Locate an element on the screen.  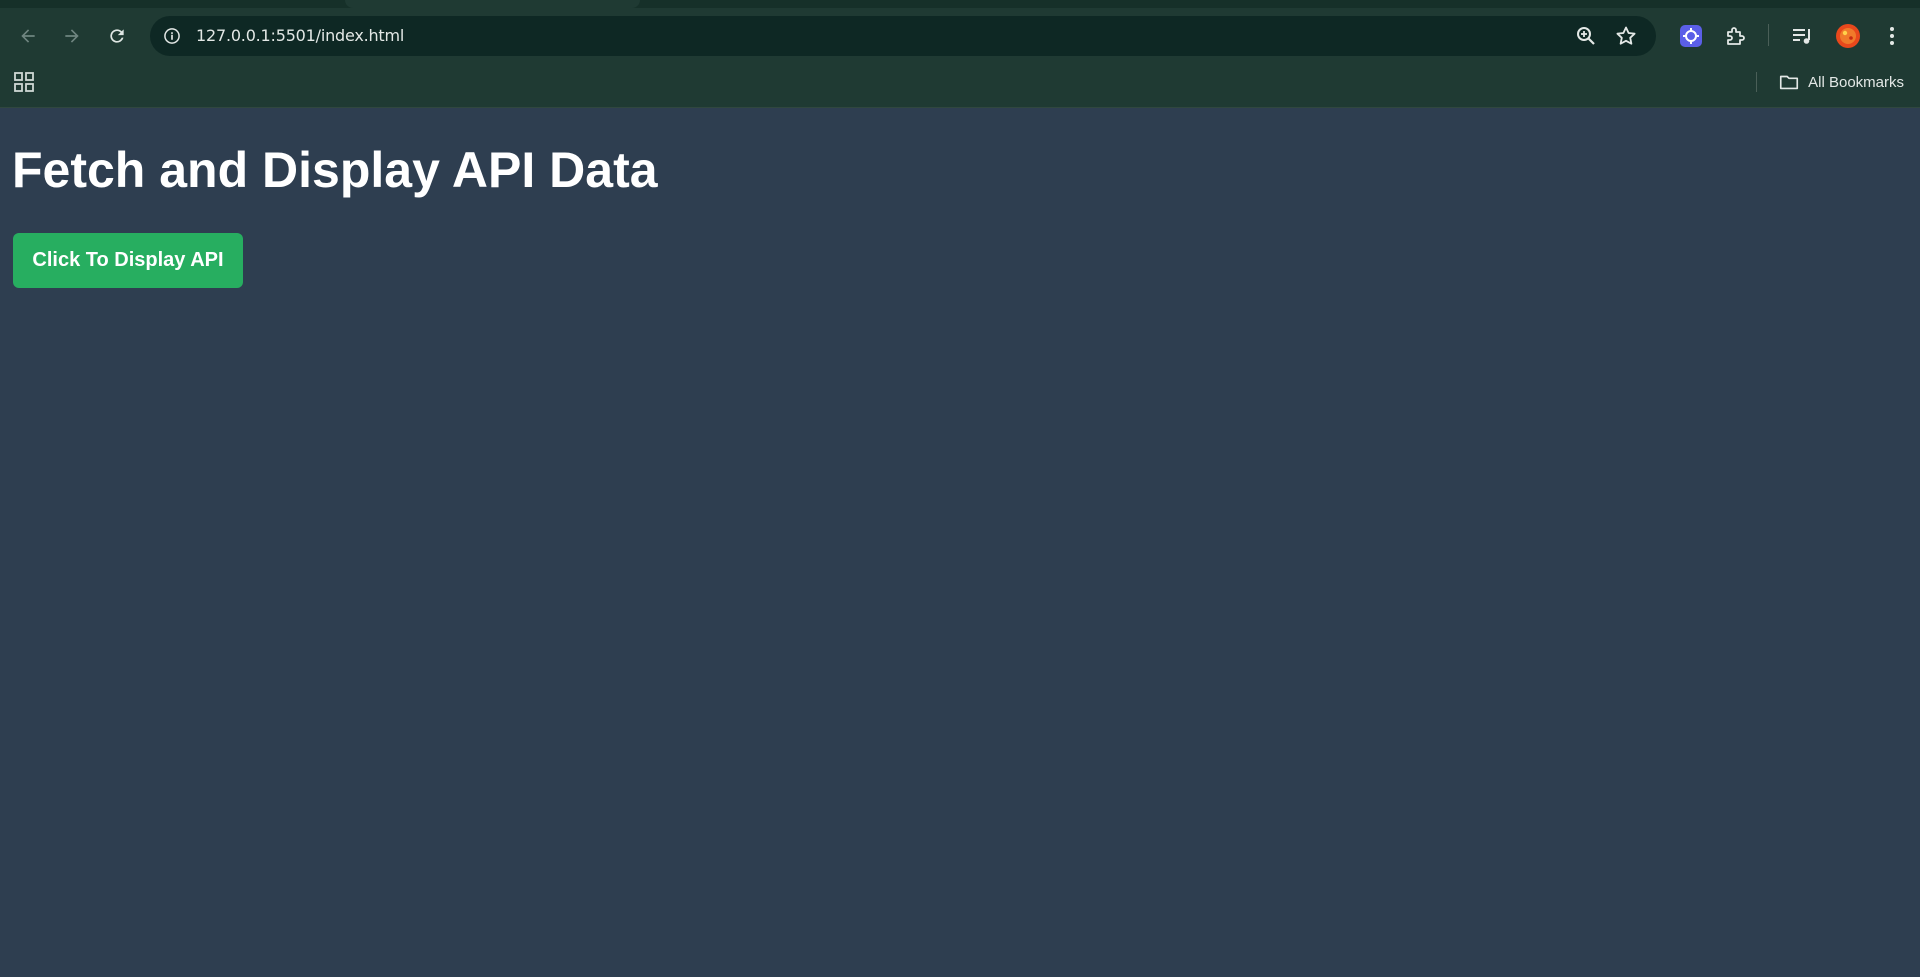
extension-badge-icon is located at coordinates (1691, 36).